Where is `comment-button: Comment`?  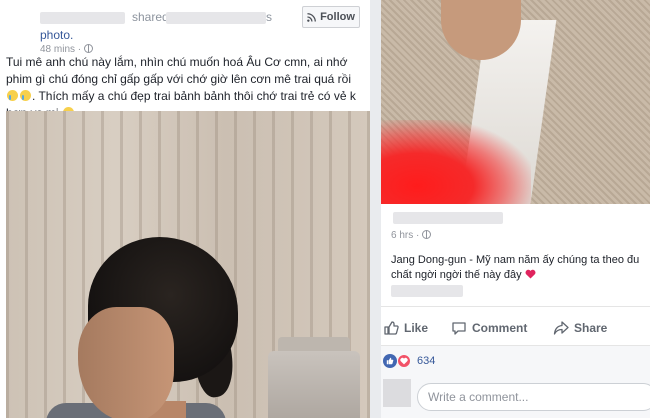 comment-button: Comment is located at coordinates (489, 328).